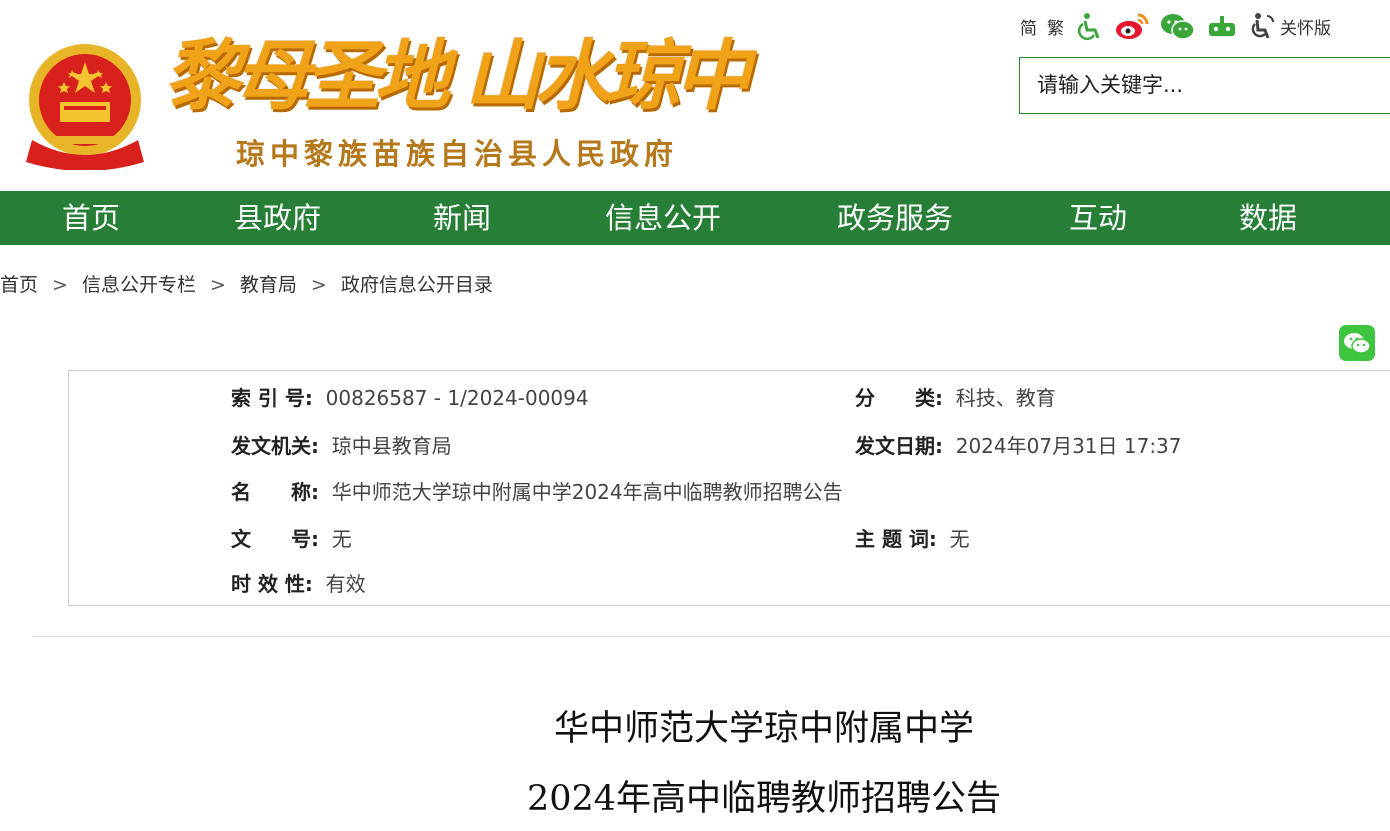  I want to click on meta-issue-date: 发文日期: 2024年07月31日 17:37, so click(1018, 446).